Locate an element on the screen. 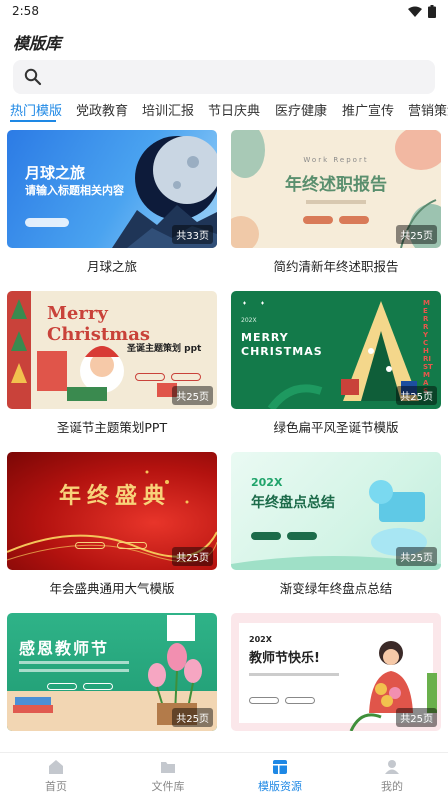  thumb-line2: CHRISTMAS is located at coordinates (282, 351).